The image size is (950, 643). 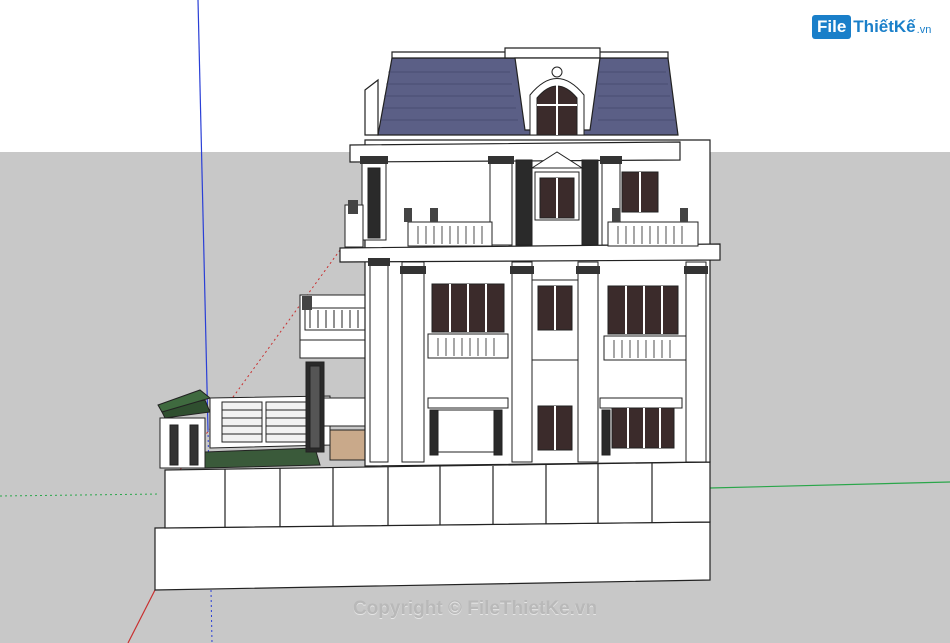 What do you see at coordinates (521, 91) in the screenshot?
I see `mansard-roof` at bounding box center [521, 91].